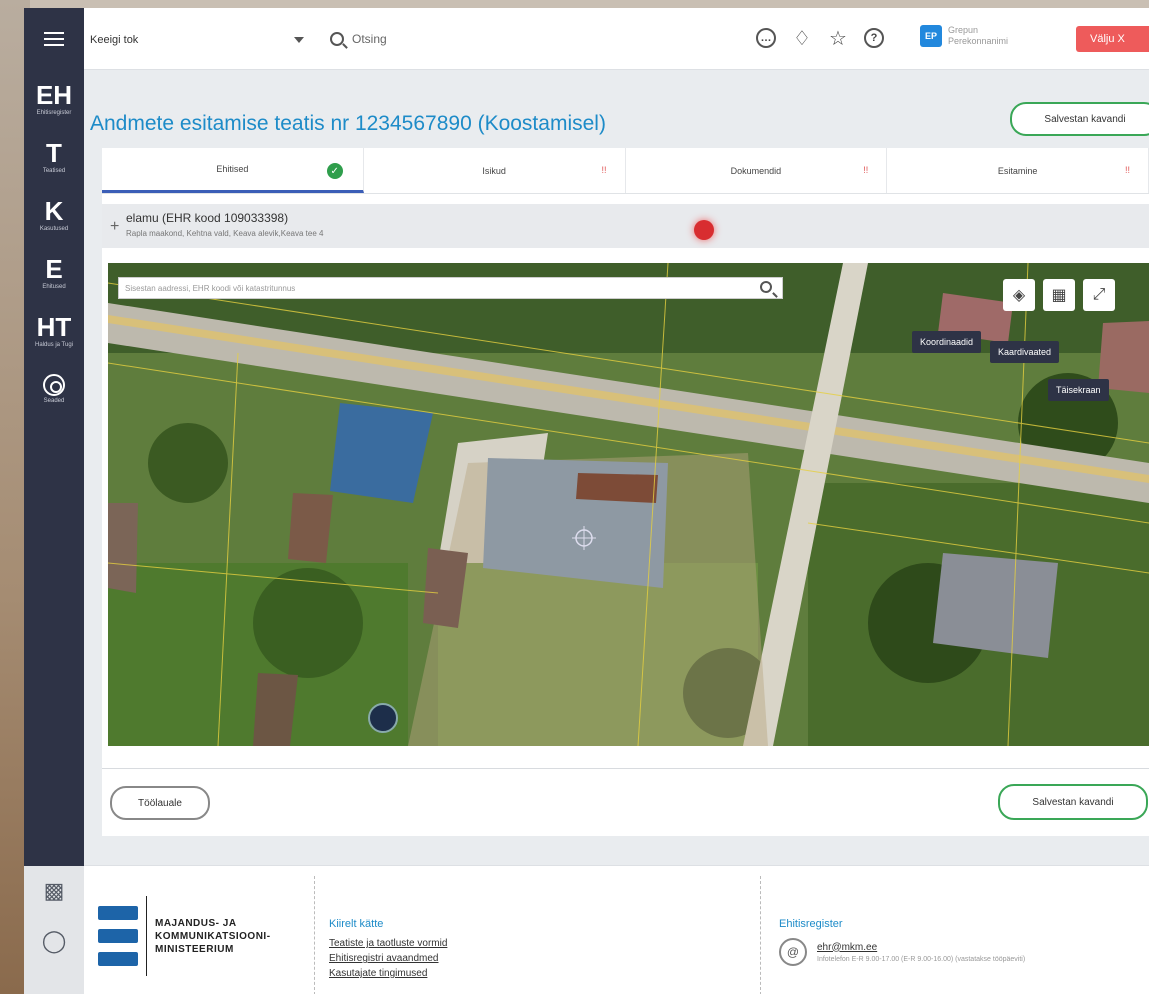  What do you see at coordinates (54, 891) in the screenshot?
I see `chat-icon: ▩` at bounding box center [54, 891].